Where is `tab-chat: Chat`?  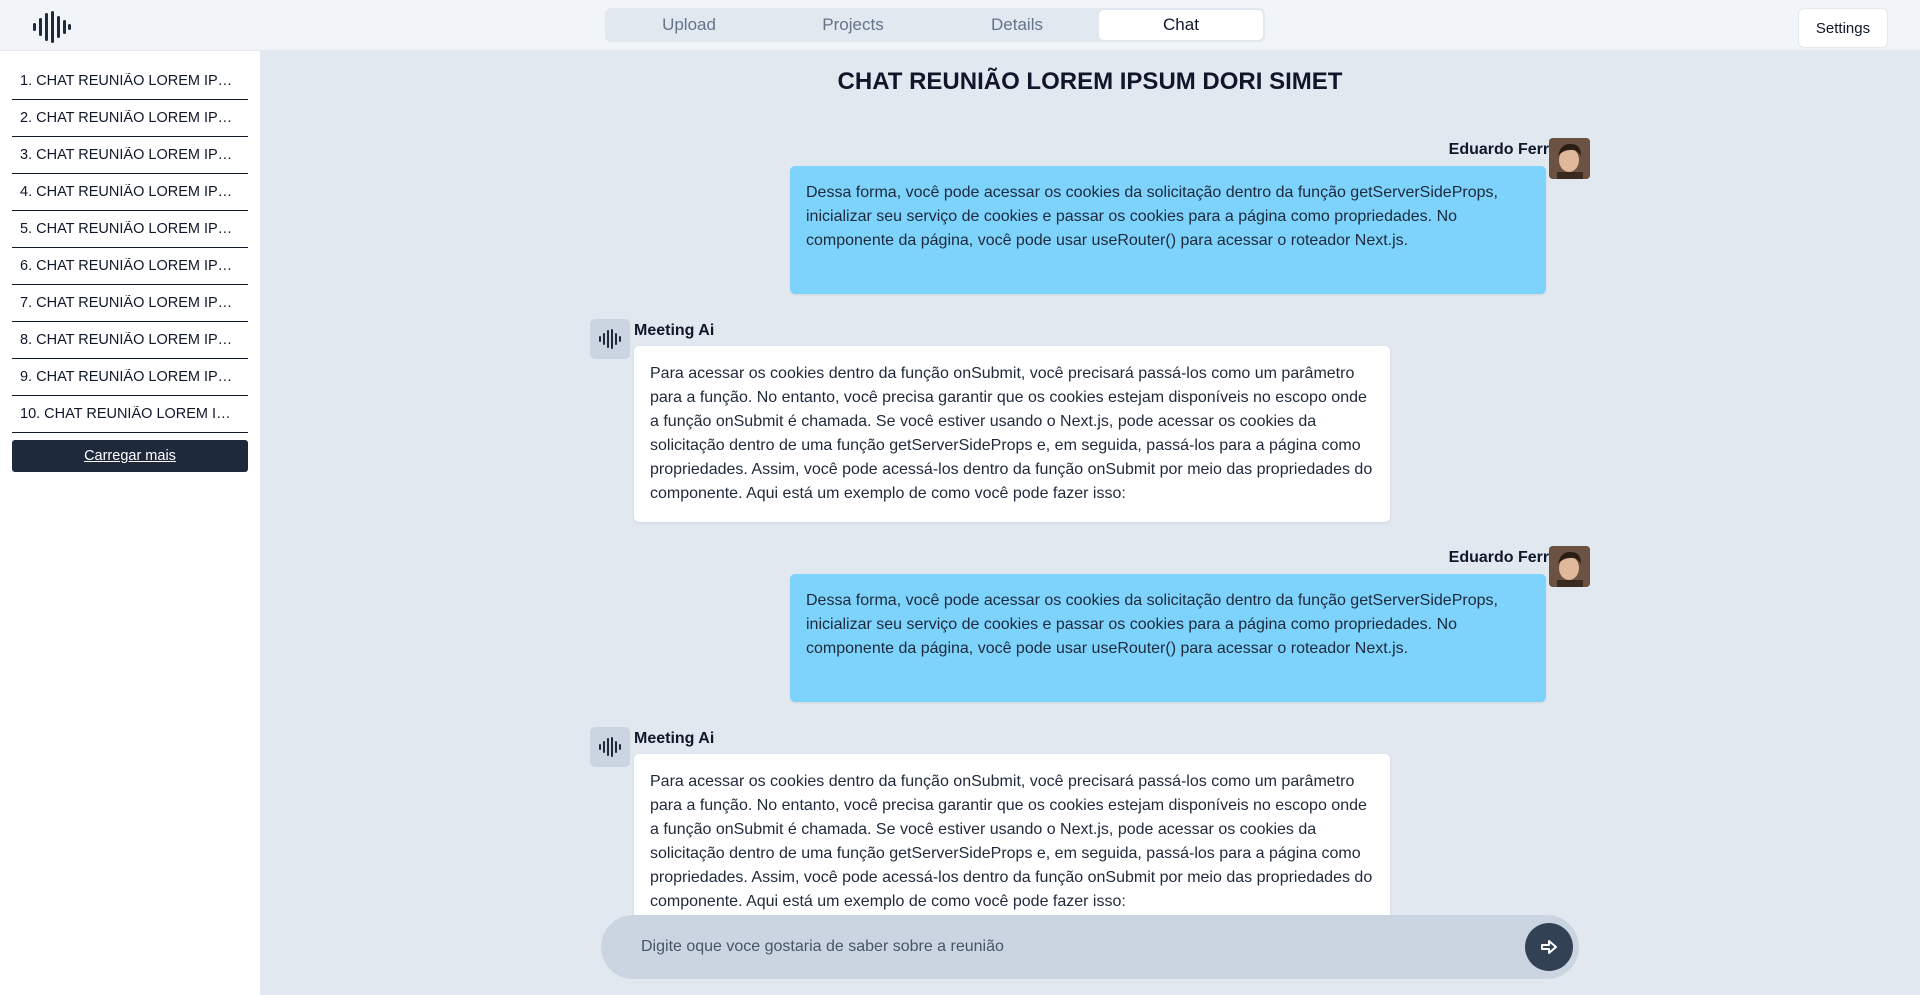
tab-chat: Chat is located at coordinates (1181, 25).